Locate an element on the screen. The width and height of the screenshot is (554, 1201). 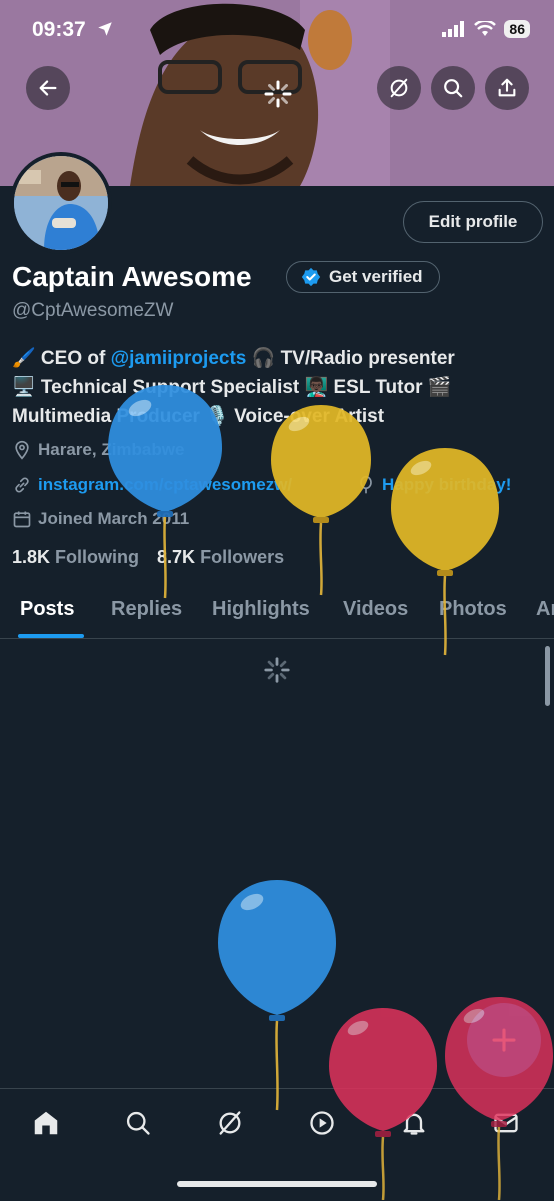
get-verified-button: Get verified is located at coordinates (363, 277).